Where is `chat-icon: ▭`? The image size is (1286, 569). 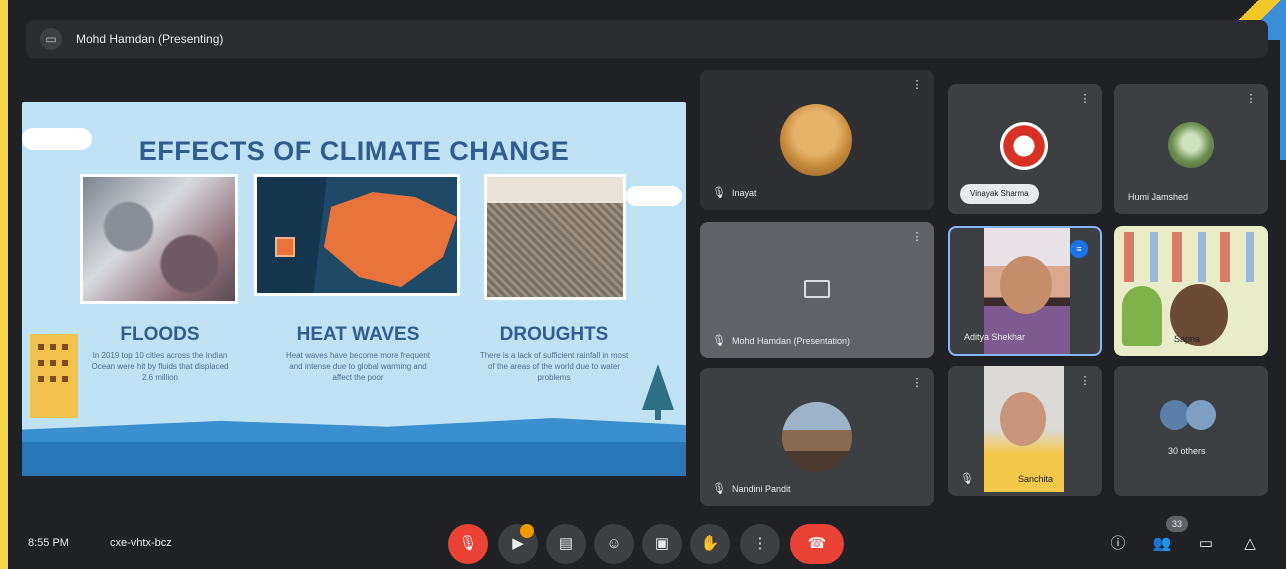 chat-icon: ▭ is located at coordinates (1206, 543).